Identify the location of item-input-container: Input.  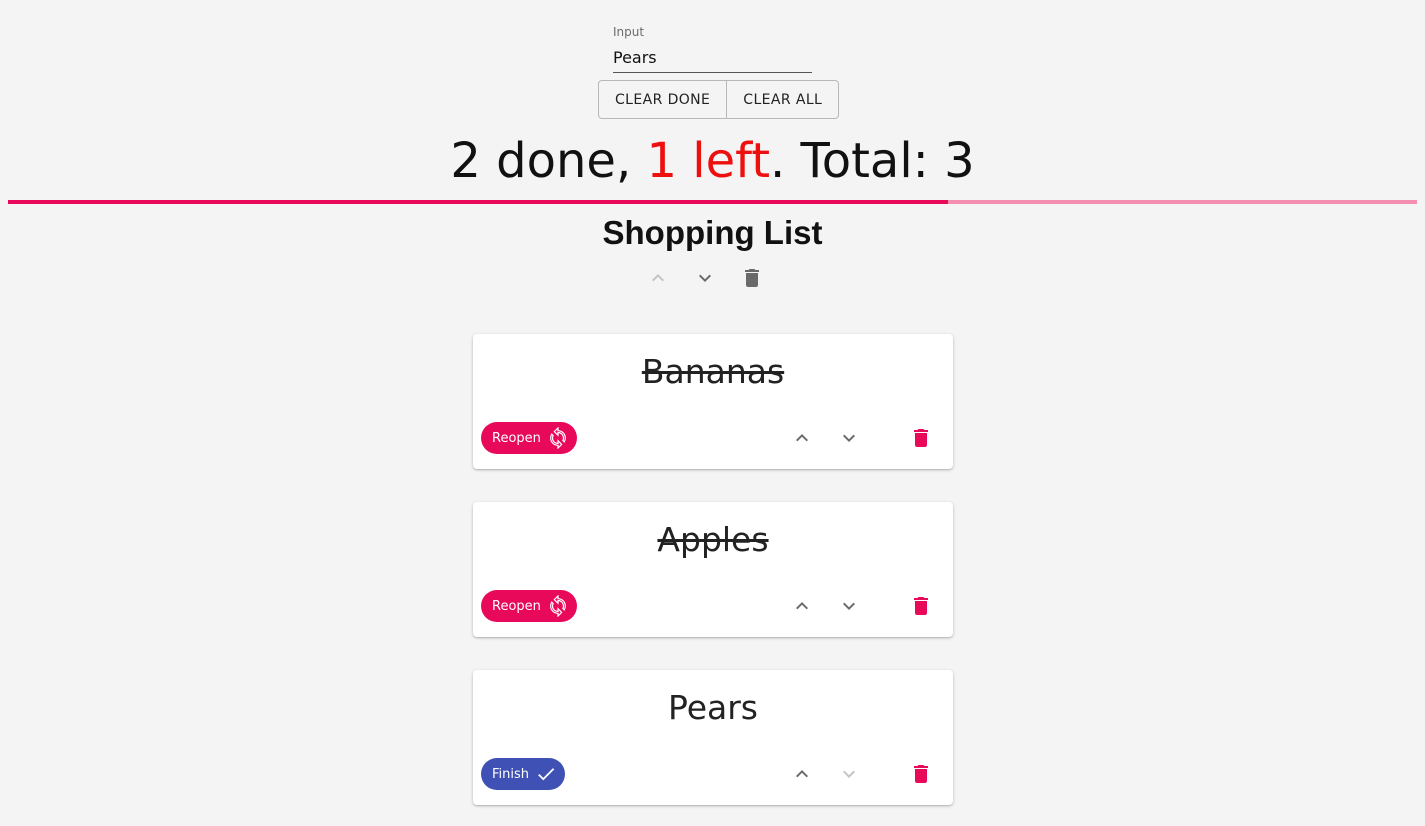
(712, 47).